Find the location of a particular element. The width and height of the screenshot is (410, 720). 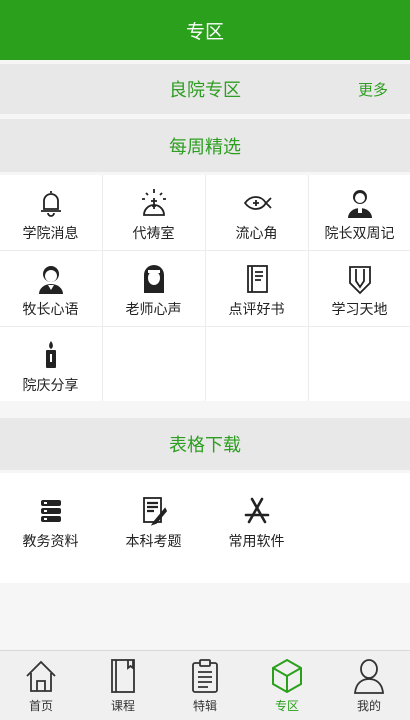

downloads-title: 表格下载 is located at coordinates (205, 445).